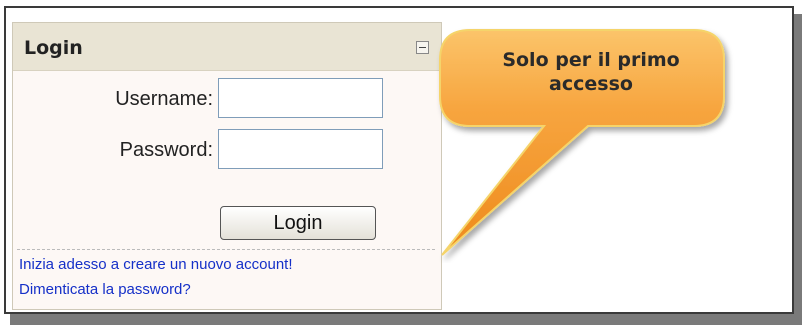 The image size is (811, 329). Describe the element at coordinates (53, 48) in the screenshot. I see `block-title: Login` at that location.